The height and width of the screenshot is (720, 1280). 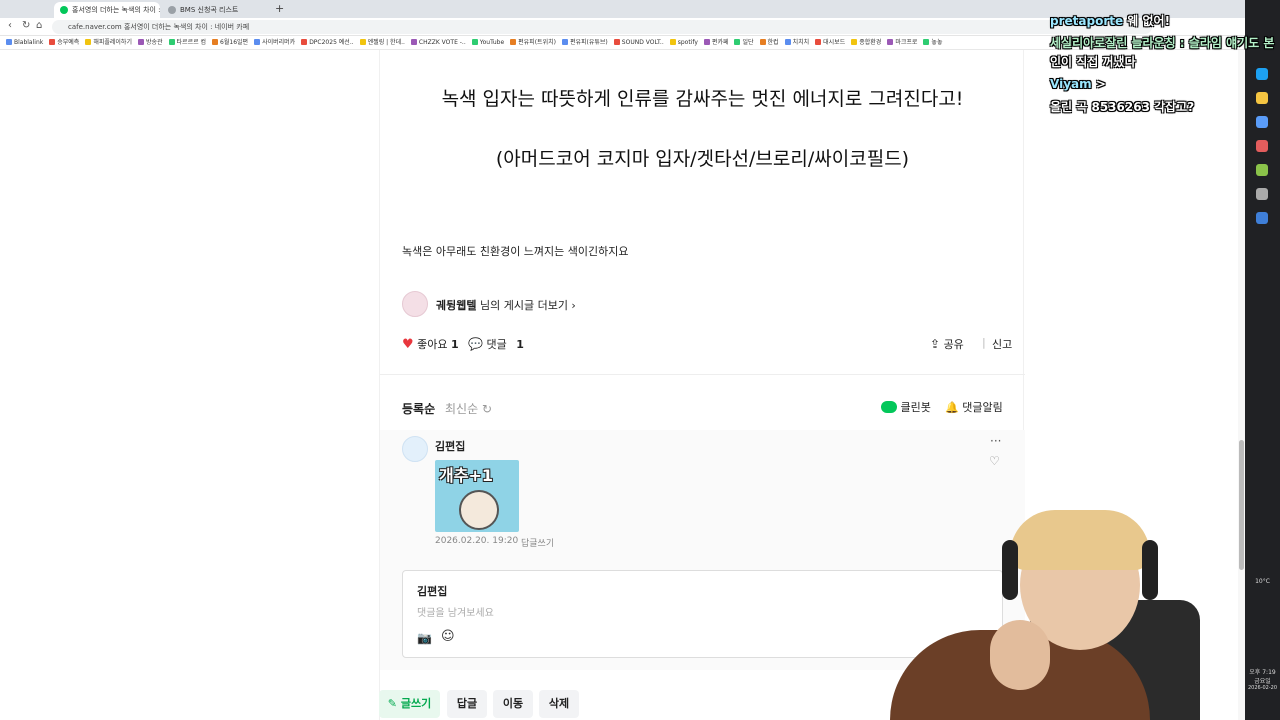 What do you see at coordinates (10, 25) in the screenshot?
I see `back-icon: ‹` at bounding box center [10, 25].